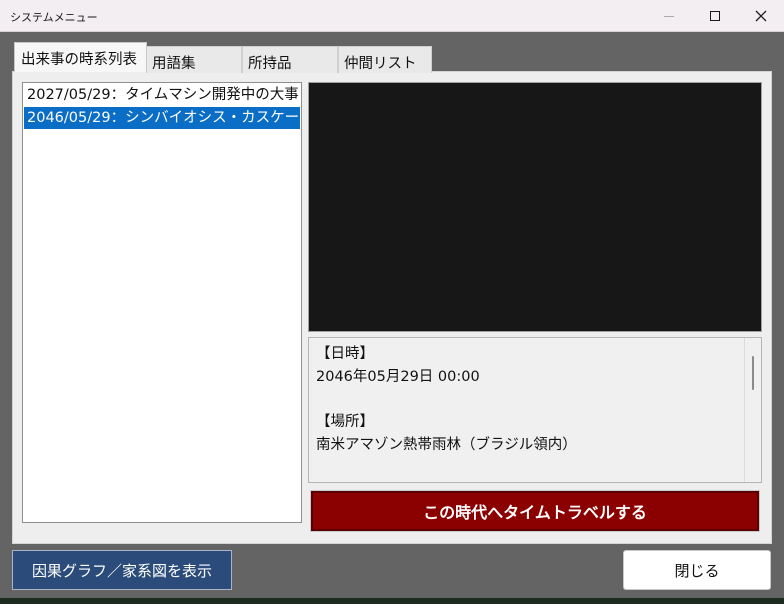 Image resolution: width=784 pixels, height=604 pixels. What do you see at coordinates (697, 570) in the screenshot?
I see `close-button: 閉じる` at bounding box center [697, 570].